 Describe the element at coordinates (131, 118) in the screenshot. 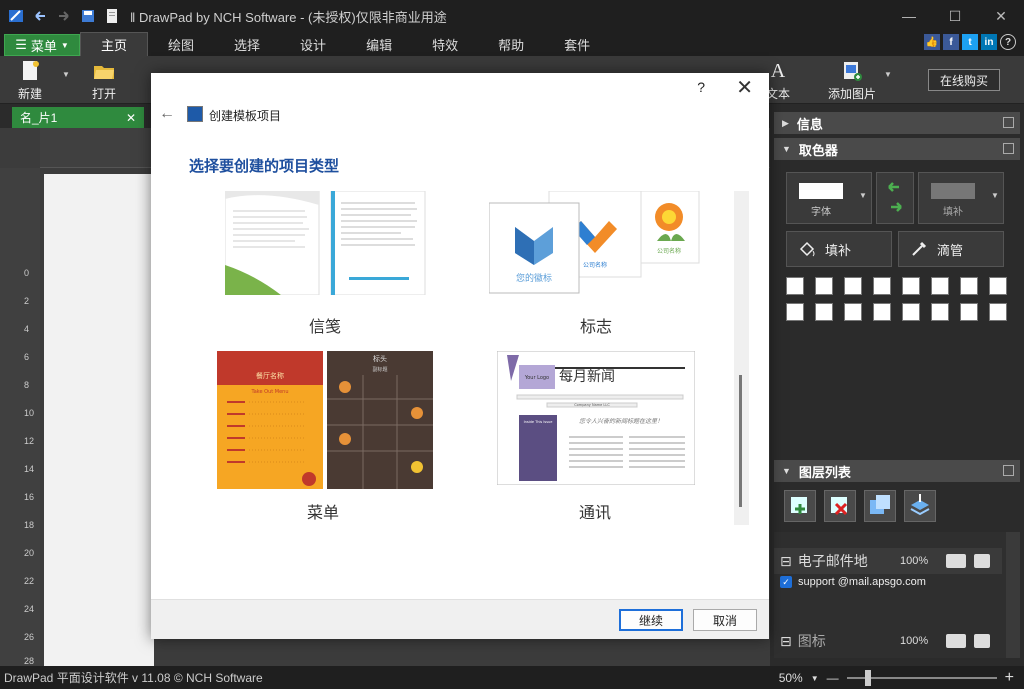

I see `close-tab-icon: ✕` at that location.